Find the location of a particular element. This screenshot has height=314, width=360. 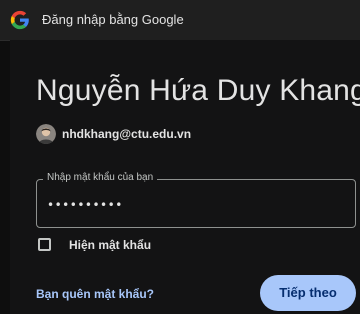

header-title: Đăng nhập bằng Google is located at coordinates (113, 19).